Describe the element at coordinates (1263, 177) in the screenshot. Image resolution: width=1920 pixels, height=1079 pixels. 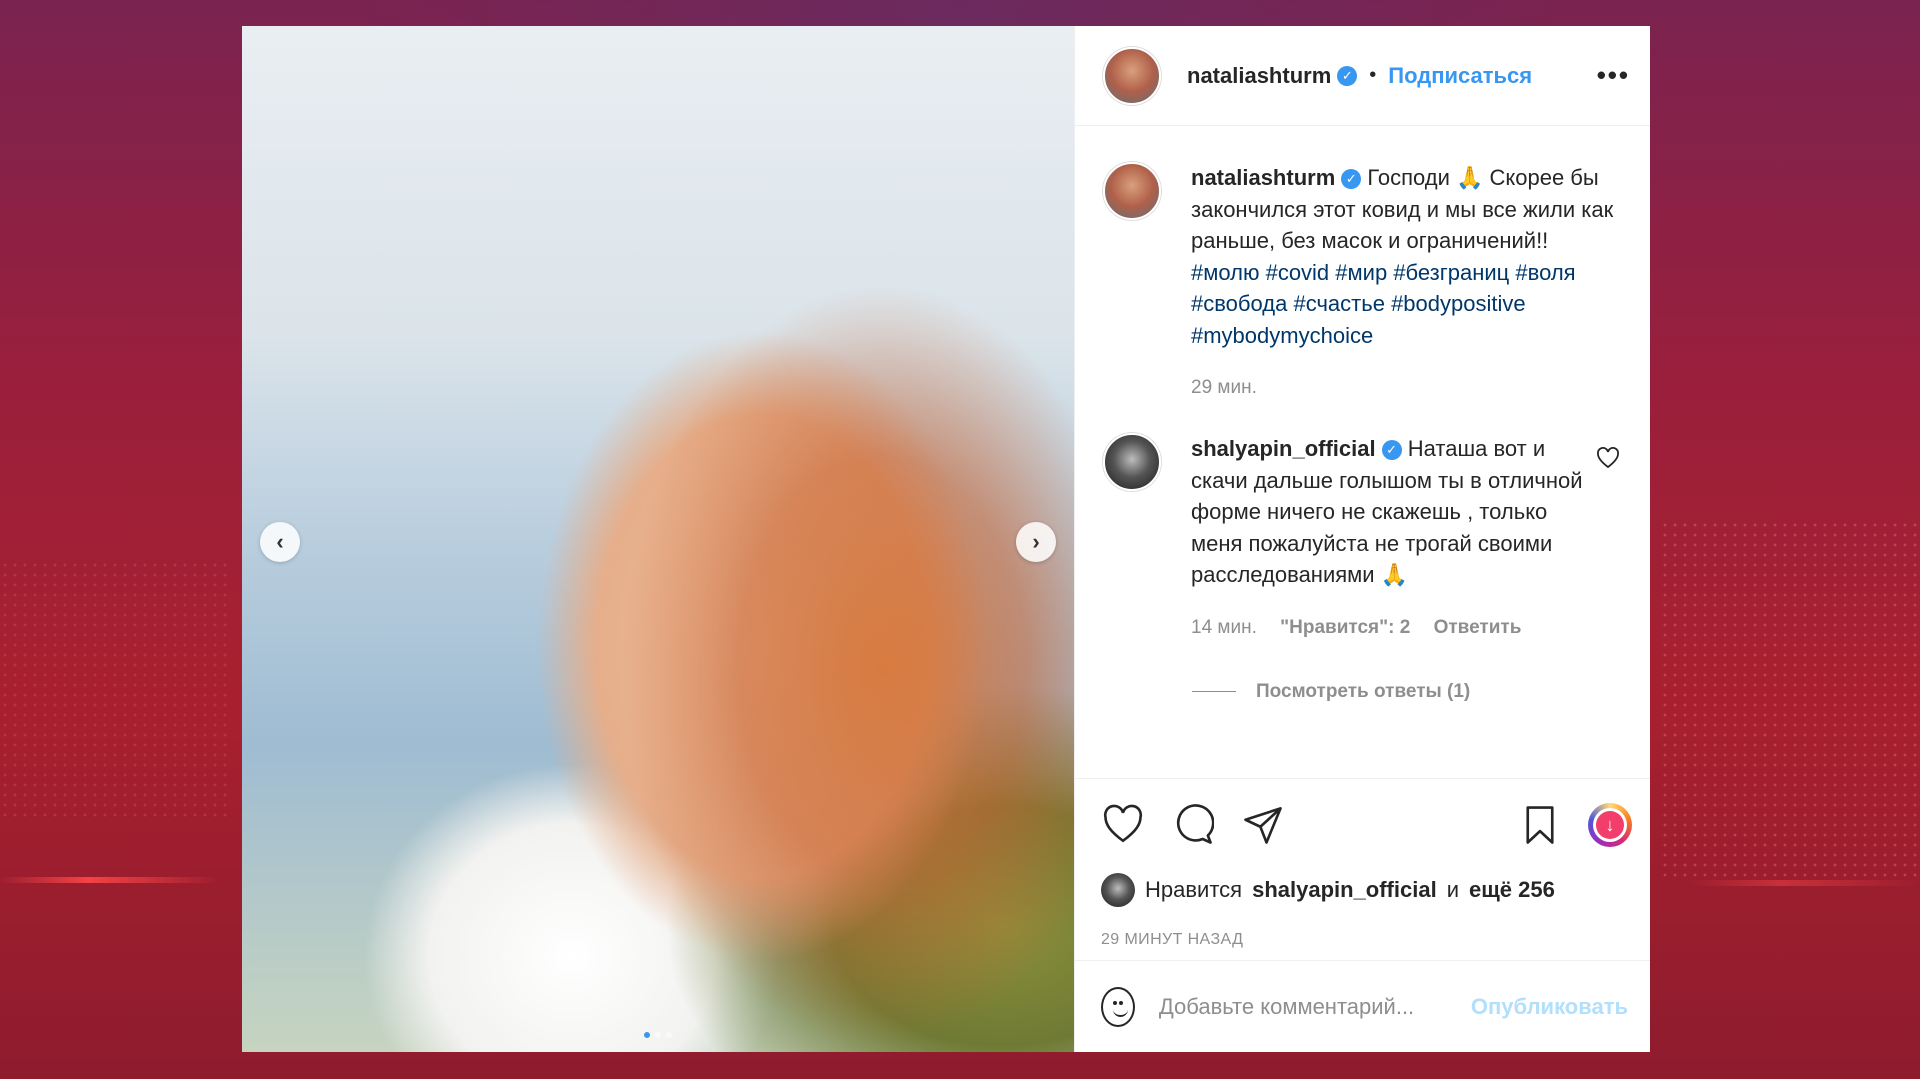
I see `caption-author: nataliashturm` at that location.